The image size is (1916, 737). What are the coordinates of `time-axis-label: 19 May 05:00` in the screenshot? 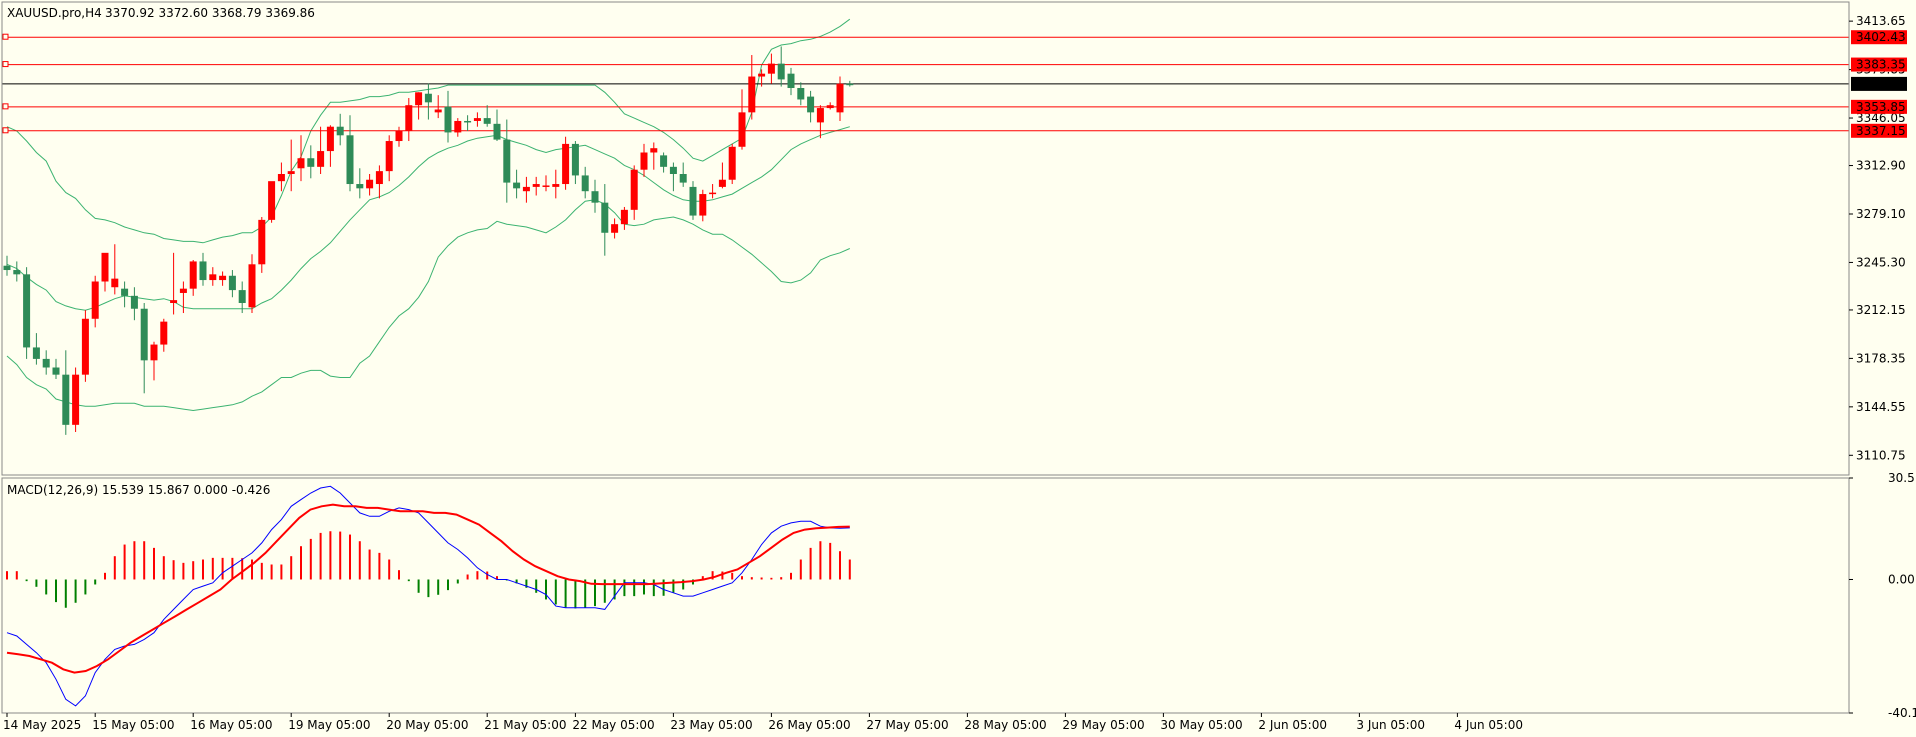 It's located at (329, 725).